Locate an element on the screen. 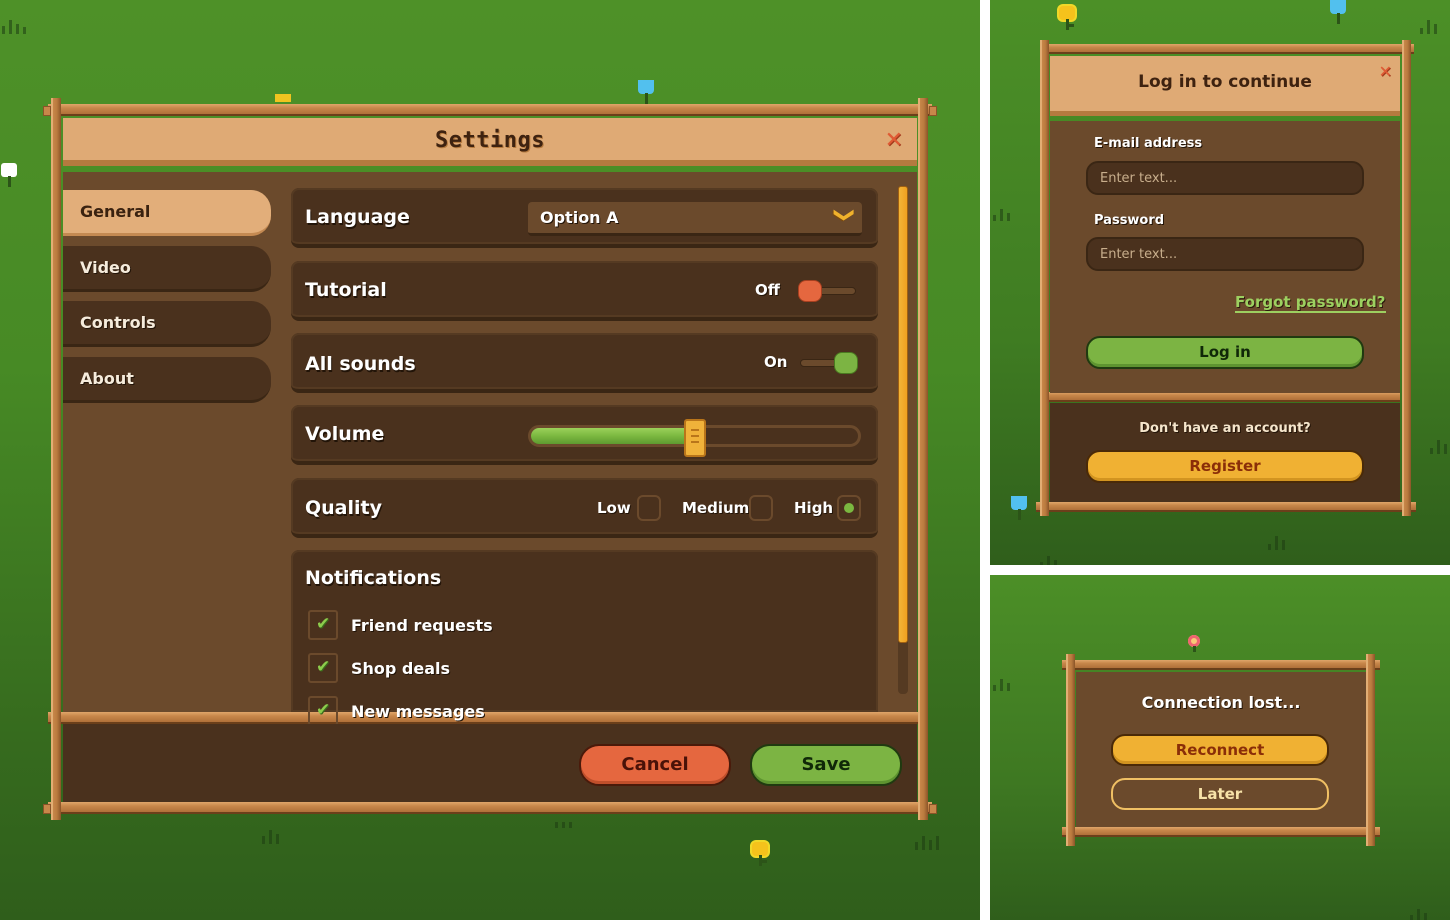 Image resolution: width=1450 pixels, height=920 pixels. tab-label: About is located at coordinates (107, 378).